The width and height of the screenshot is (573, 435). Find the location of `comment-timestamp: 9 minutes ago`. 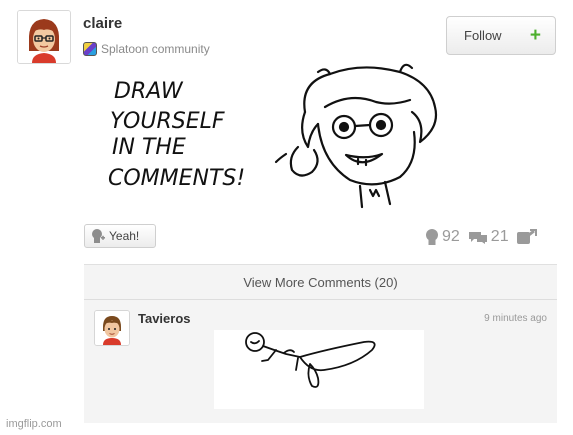

comment-timestamp: 9 minutes ago is located at coordinates (515, 318).